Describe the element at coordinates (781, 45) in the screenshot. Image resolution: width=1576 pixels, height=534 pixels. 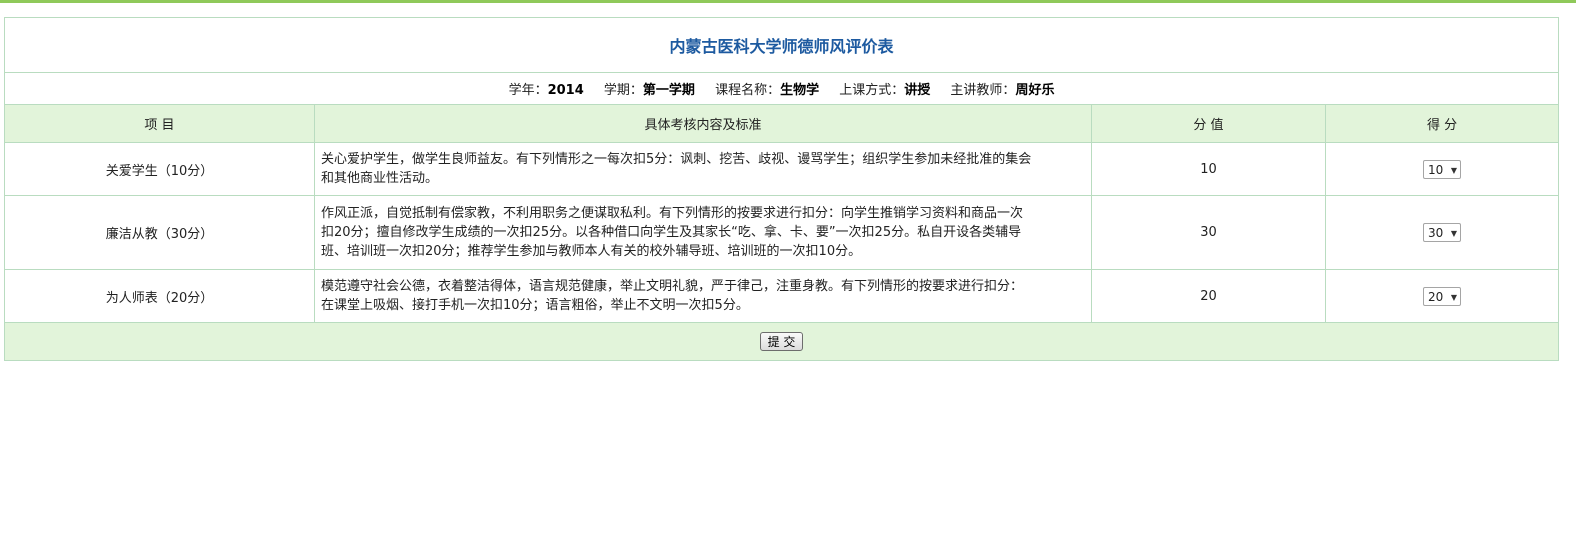
I see `form-title: 内蒙古医科大学师德师风评价表` at that location.